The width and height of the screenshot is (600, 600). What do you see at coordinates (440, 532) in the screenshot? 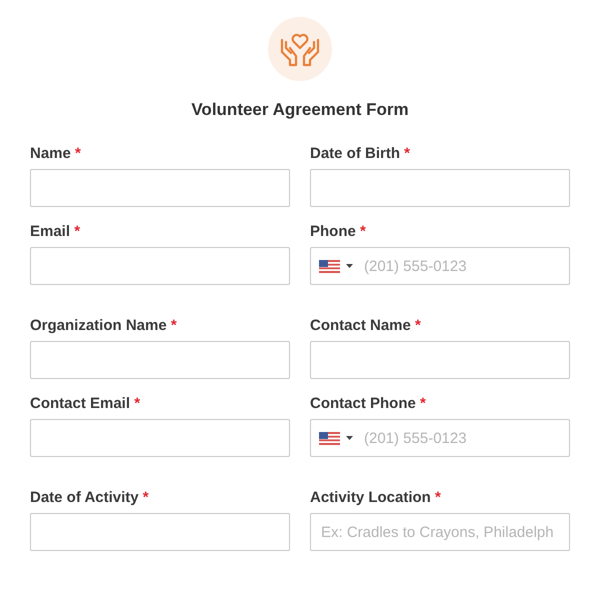
I see `input-field: Ex: Cradles to Crayons, Philadelph` at bounding box center [440, 532].